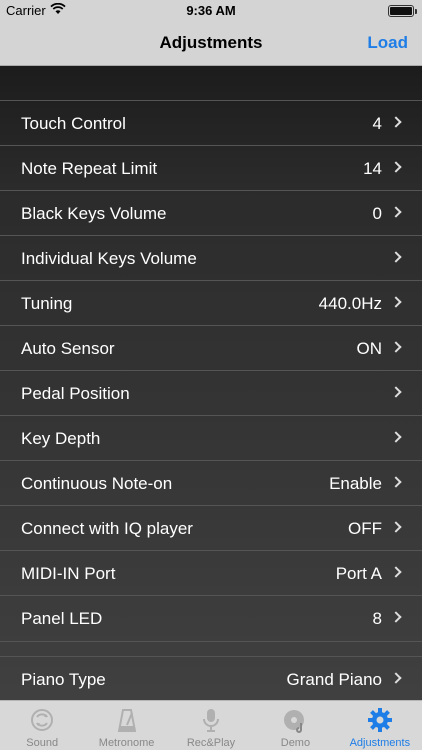  Describe the element at coordinates (334, 679) in the screenshot. I see `setting-value: Grand Piano` at that location.